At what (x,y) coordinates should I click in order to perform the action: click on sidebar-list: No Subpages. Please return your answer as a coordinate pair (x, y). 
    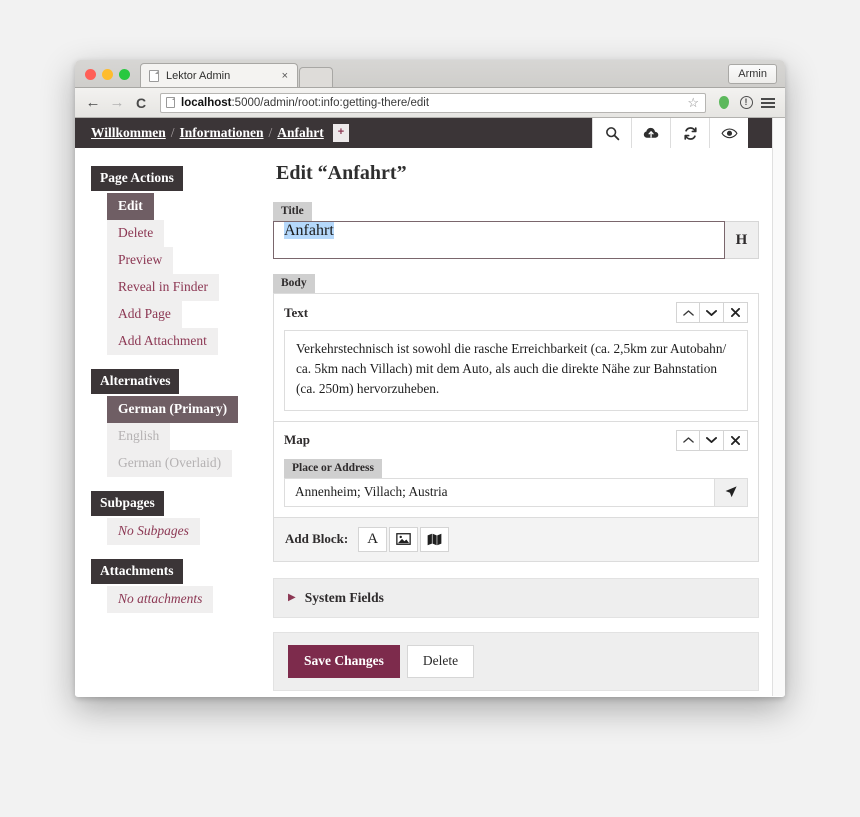
    Looking at the image, I should click on (176, 531).